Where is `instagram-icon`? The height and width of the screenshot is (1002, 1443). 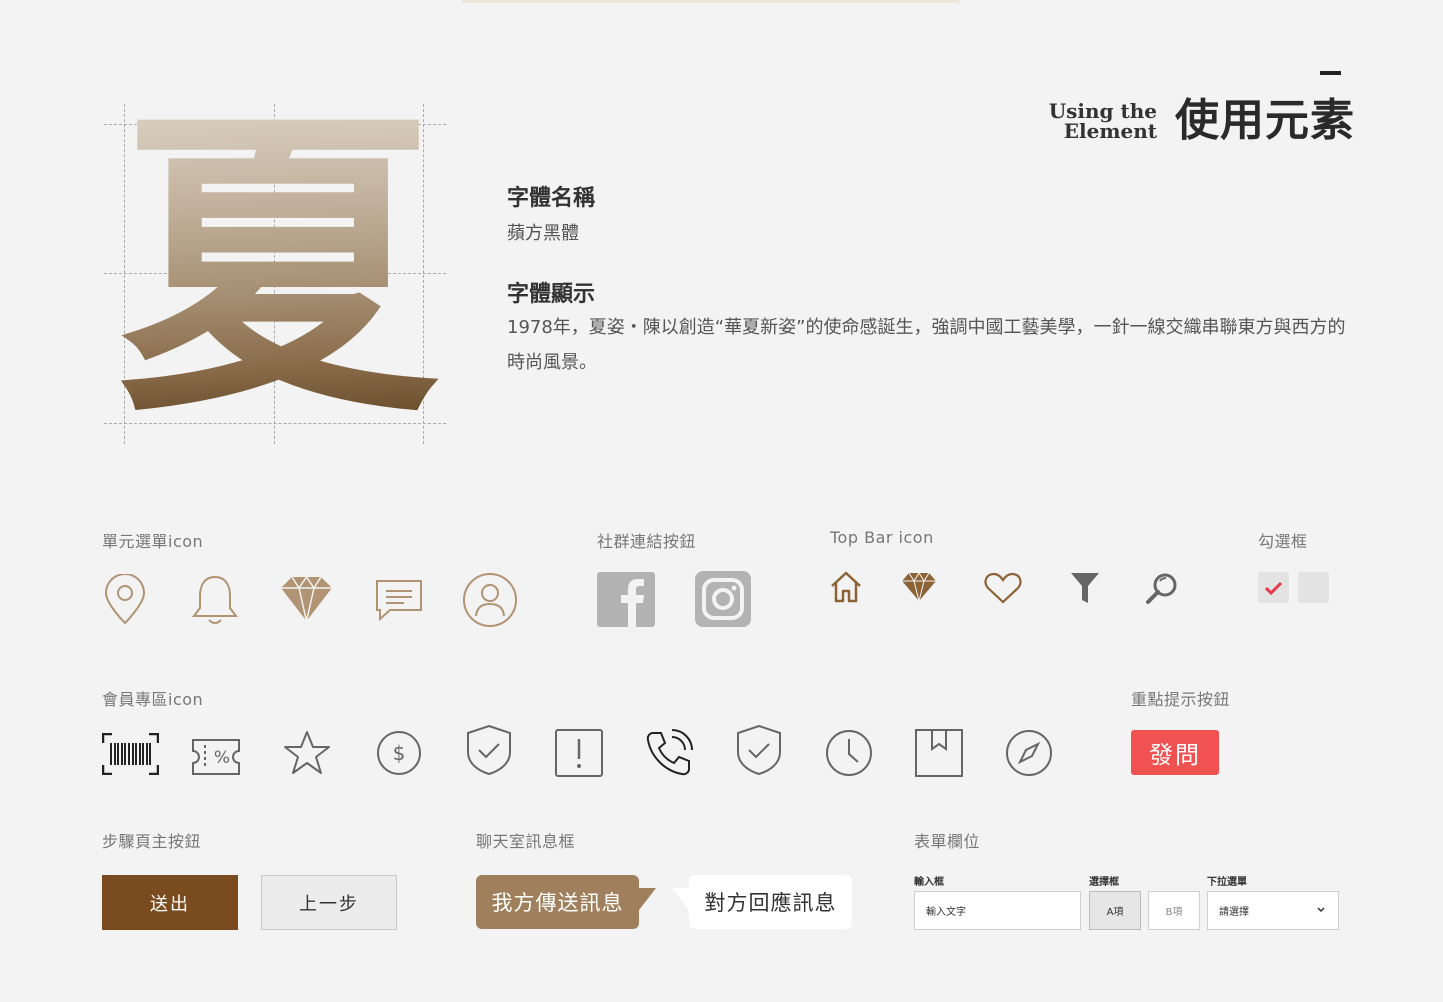
instagram-icon is located at coordinates (723, 599).